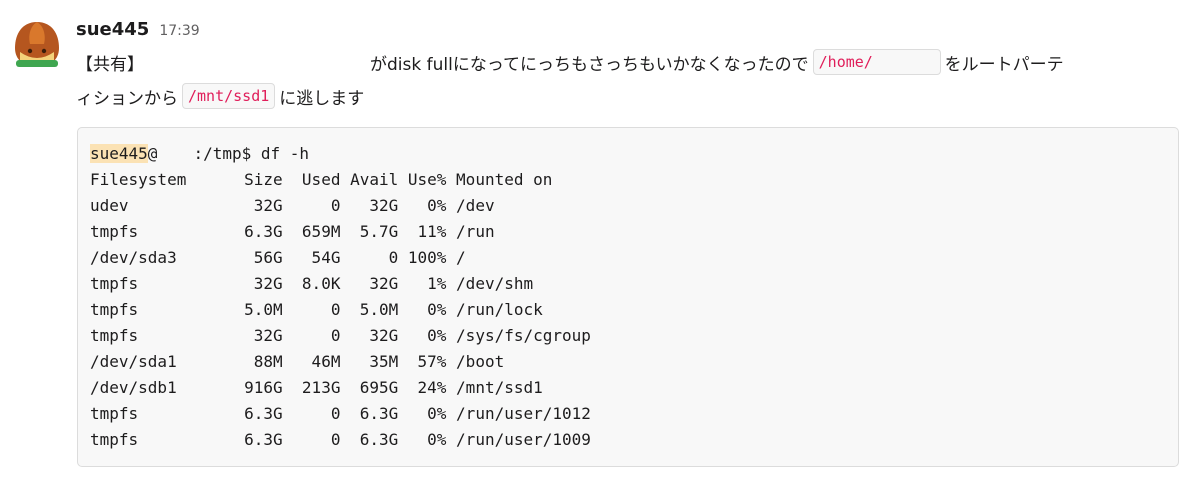  Describe the element at coordinates (110, 64) in the screenshot. I see `message-tag: 【共有】` at that location.